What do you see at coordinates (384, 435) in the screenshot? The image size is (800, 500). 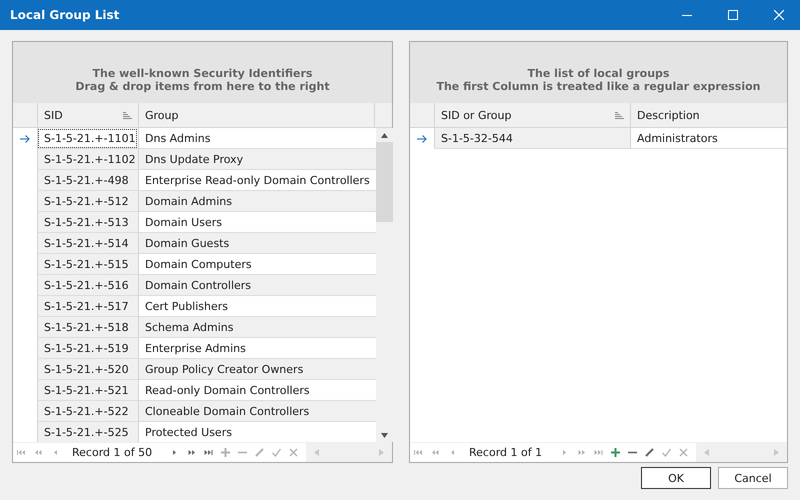 I see `scroll-down-icon` at bounding box center [384, 435].